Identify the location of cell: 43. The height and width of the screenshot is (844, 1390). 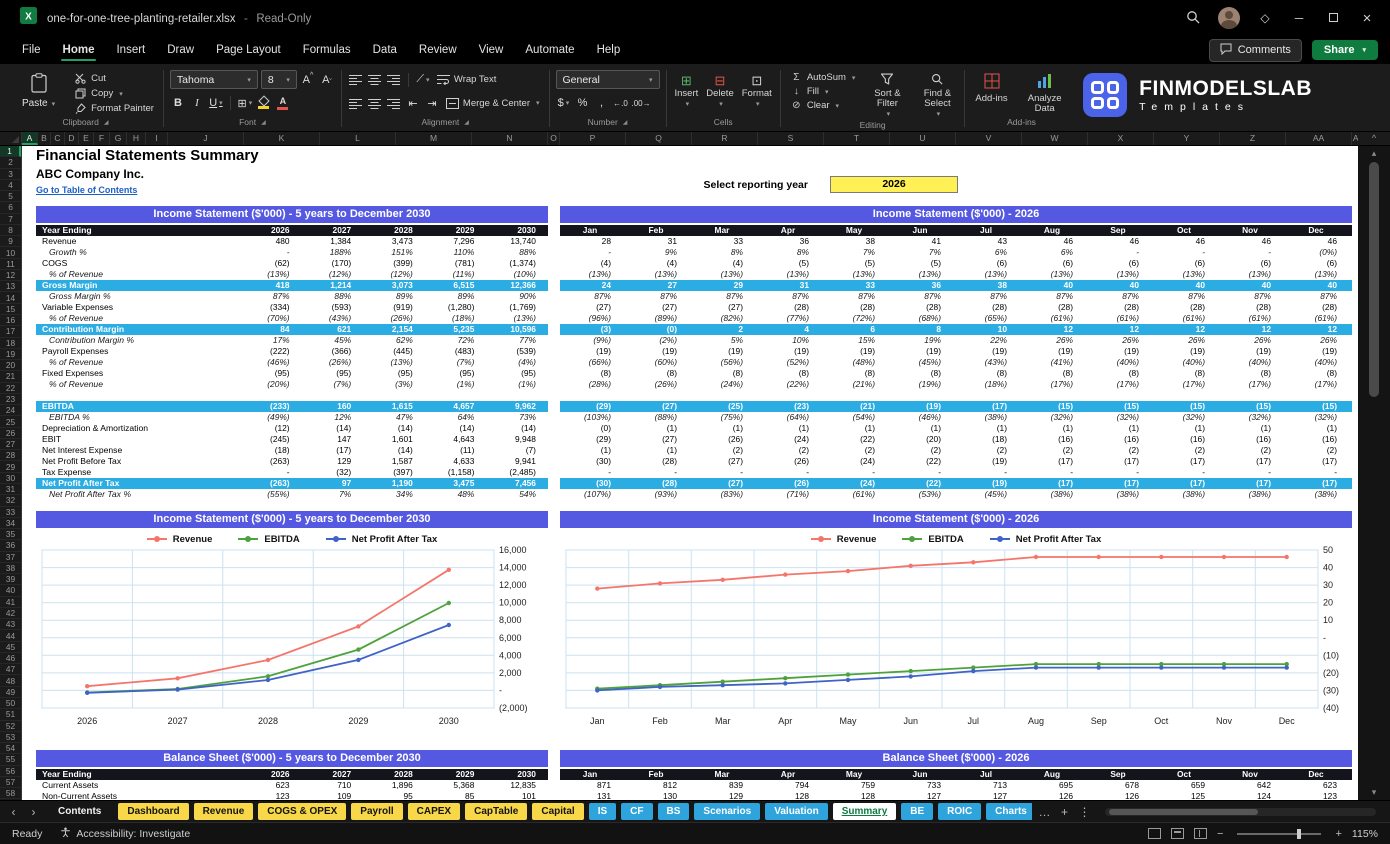
(989, 241).